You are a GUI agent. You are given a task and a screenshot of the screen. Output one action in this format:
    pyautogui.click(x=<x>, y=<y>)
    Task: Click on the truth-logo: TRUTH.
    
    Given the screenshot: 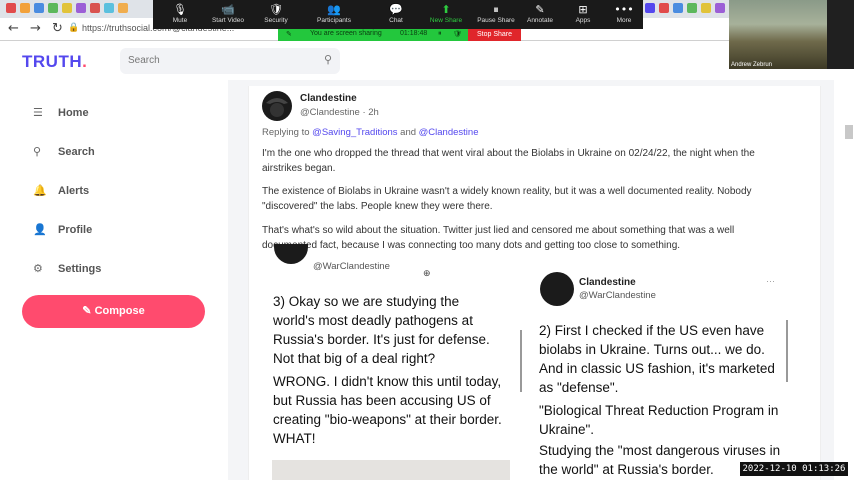 What is the action you would take?
    pyautogui.click(x=54, y=62)
    